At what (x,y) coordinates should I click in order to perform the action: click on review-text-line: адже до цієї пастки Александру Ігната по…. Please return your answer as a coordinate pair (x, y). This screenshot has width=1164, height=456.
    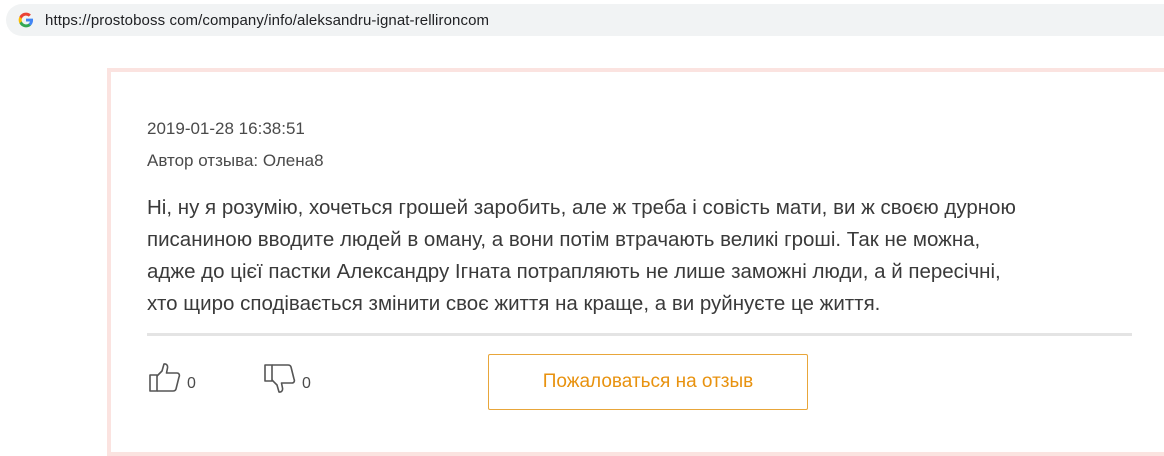
    Looking at the image, I should click on (574, 271).